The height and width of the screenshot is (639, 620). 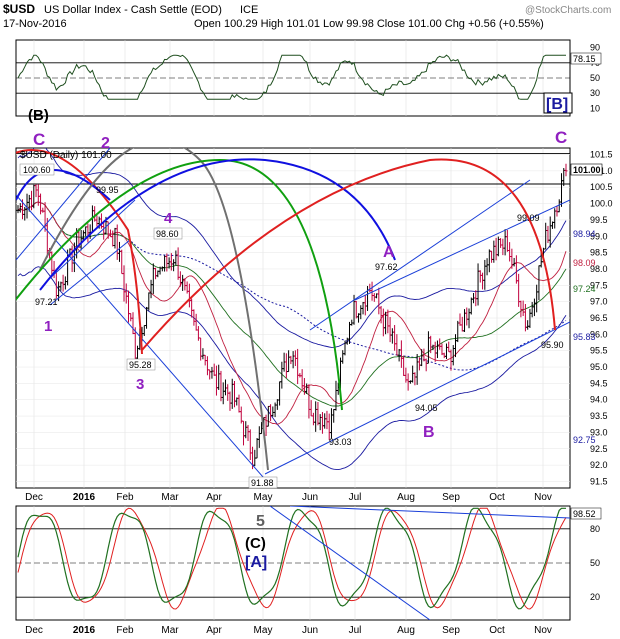 What do you see at coordinates (557, 104) in the screenshot?
I see `wave-b-bracket: [B]` at bounding box center [557, 104].